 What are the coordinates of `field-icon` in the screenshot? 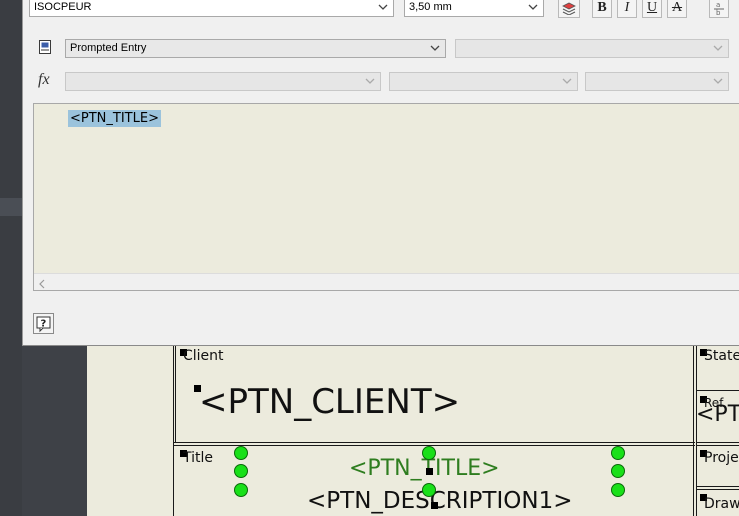 It's located at (45, 47).